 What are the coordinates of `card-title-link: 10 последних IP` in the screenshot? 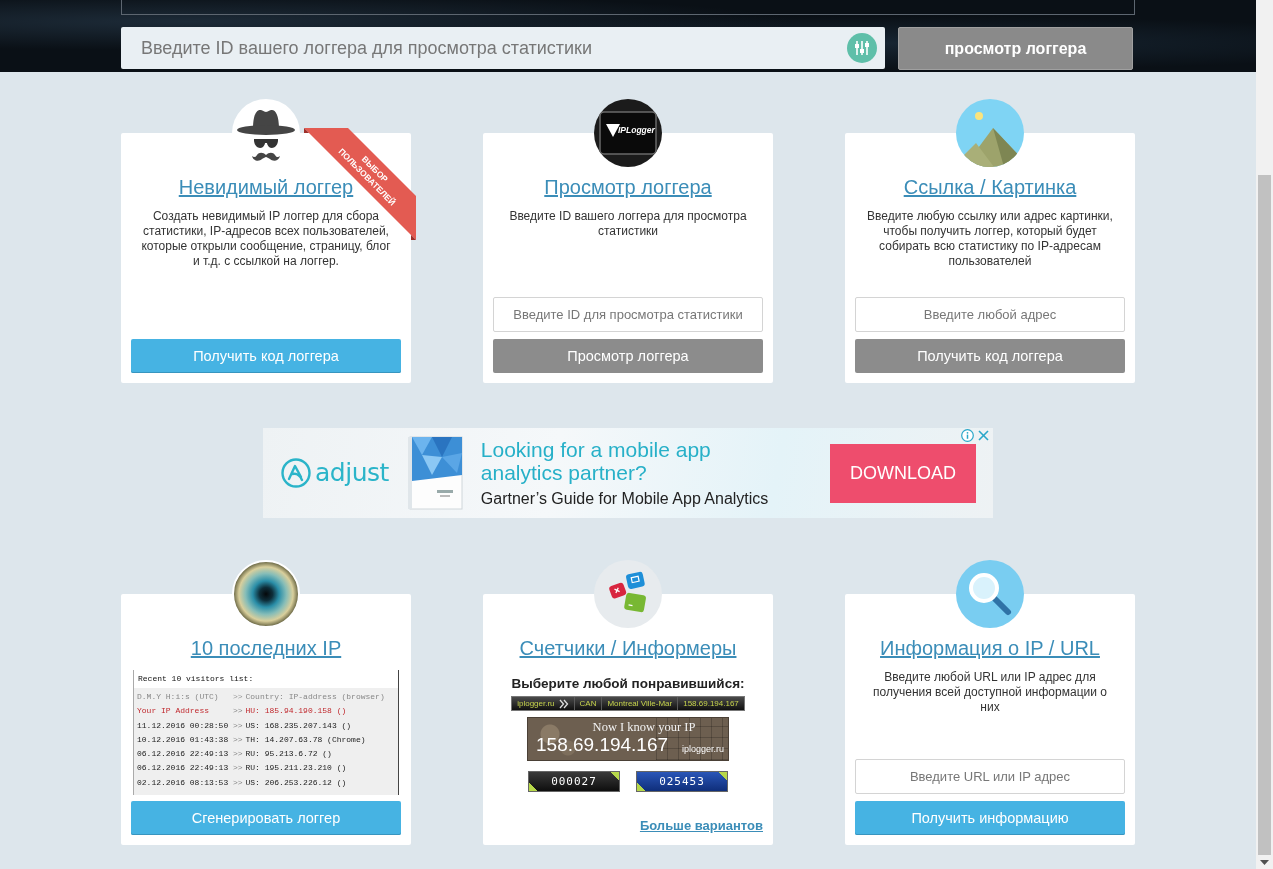 It's located at (266, 648).